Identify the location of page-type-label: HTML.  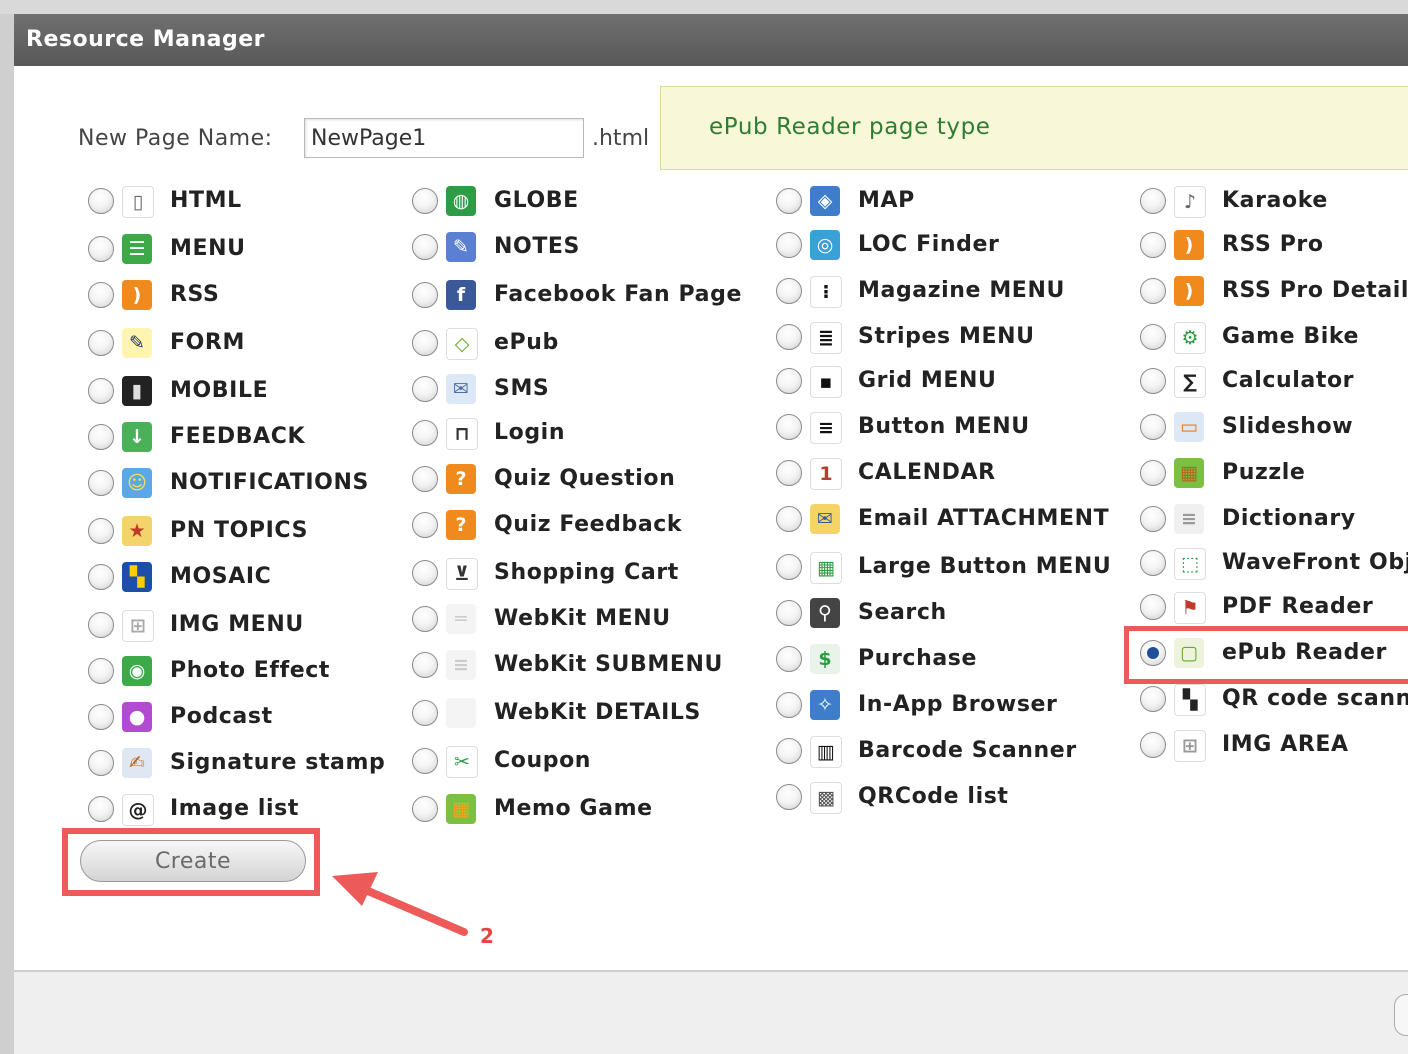
(206, 200).